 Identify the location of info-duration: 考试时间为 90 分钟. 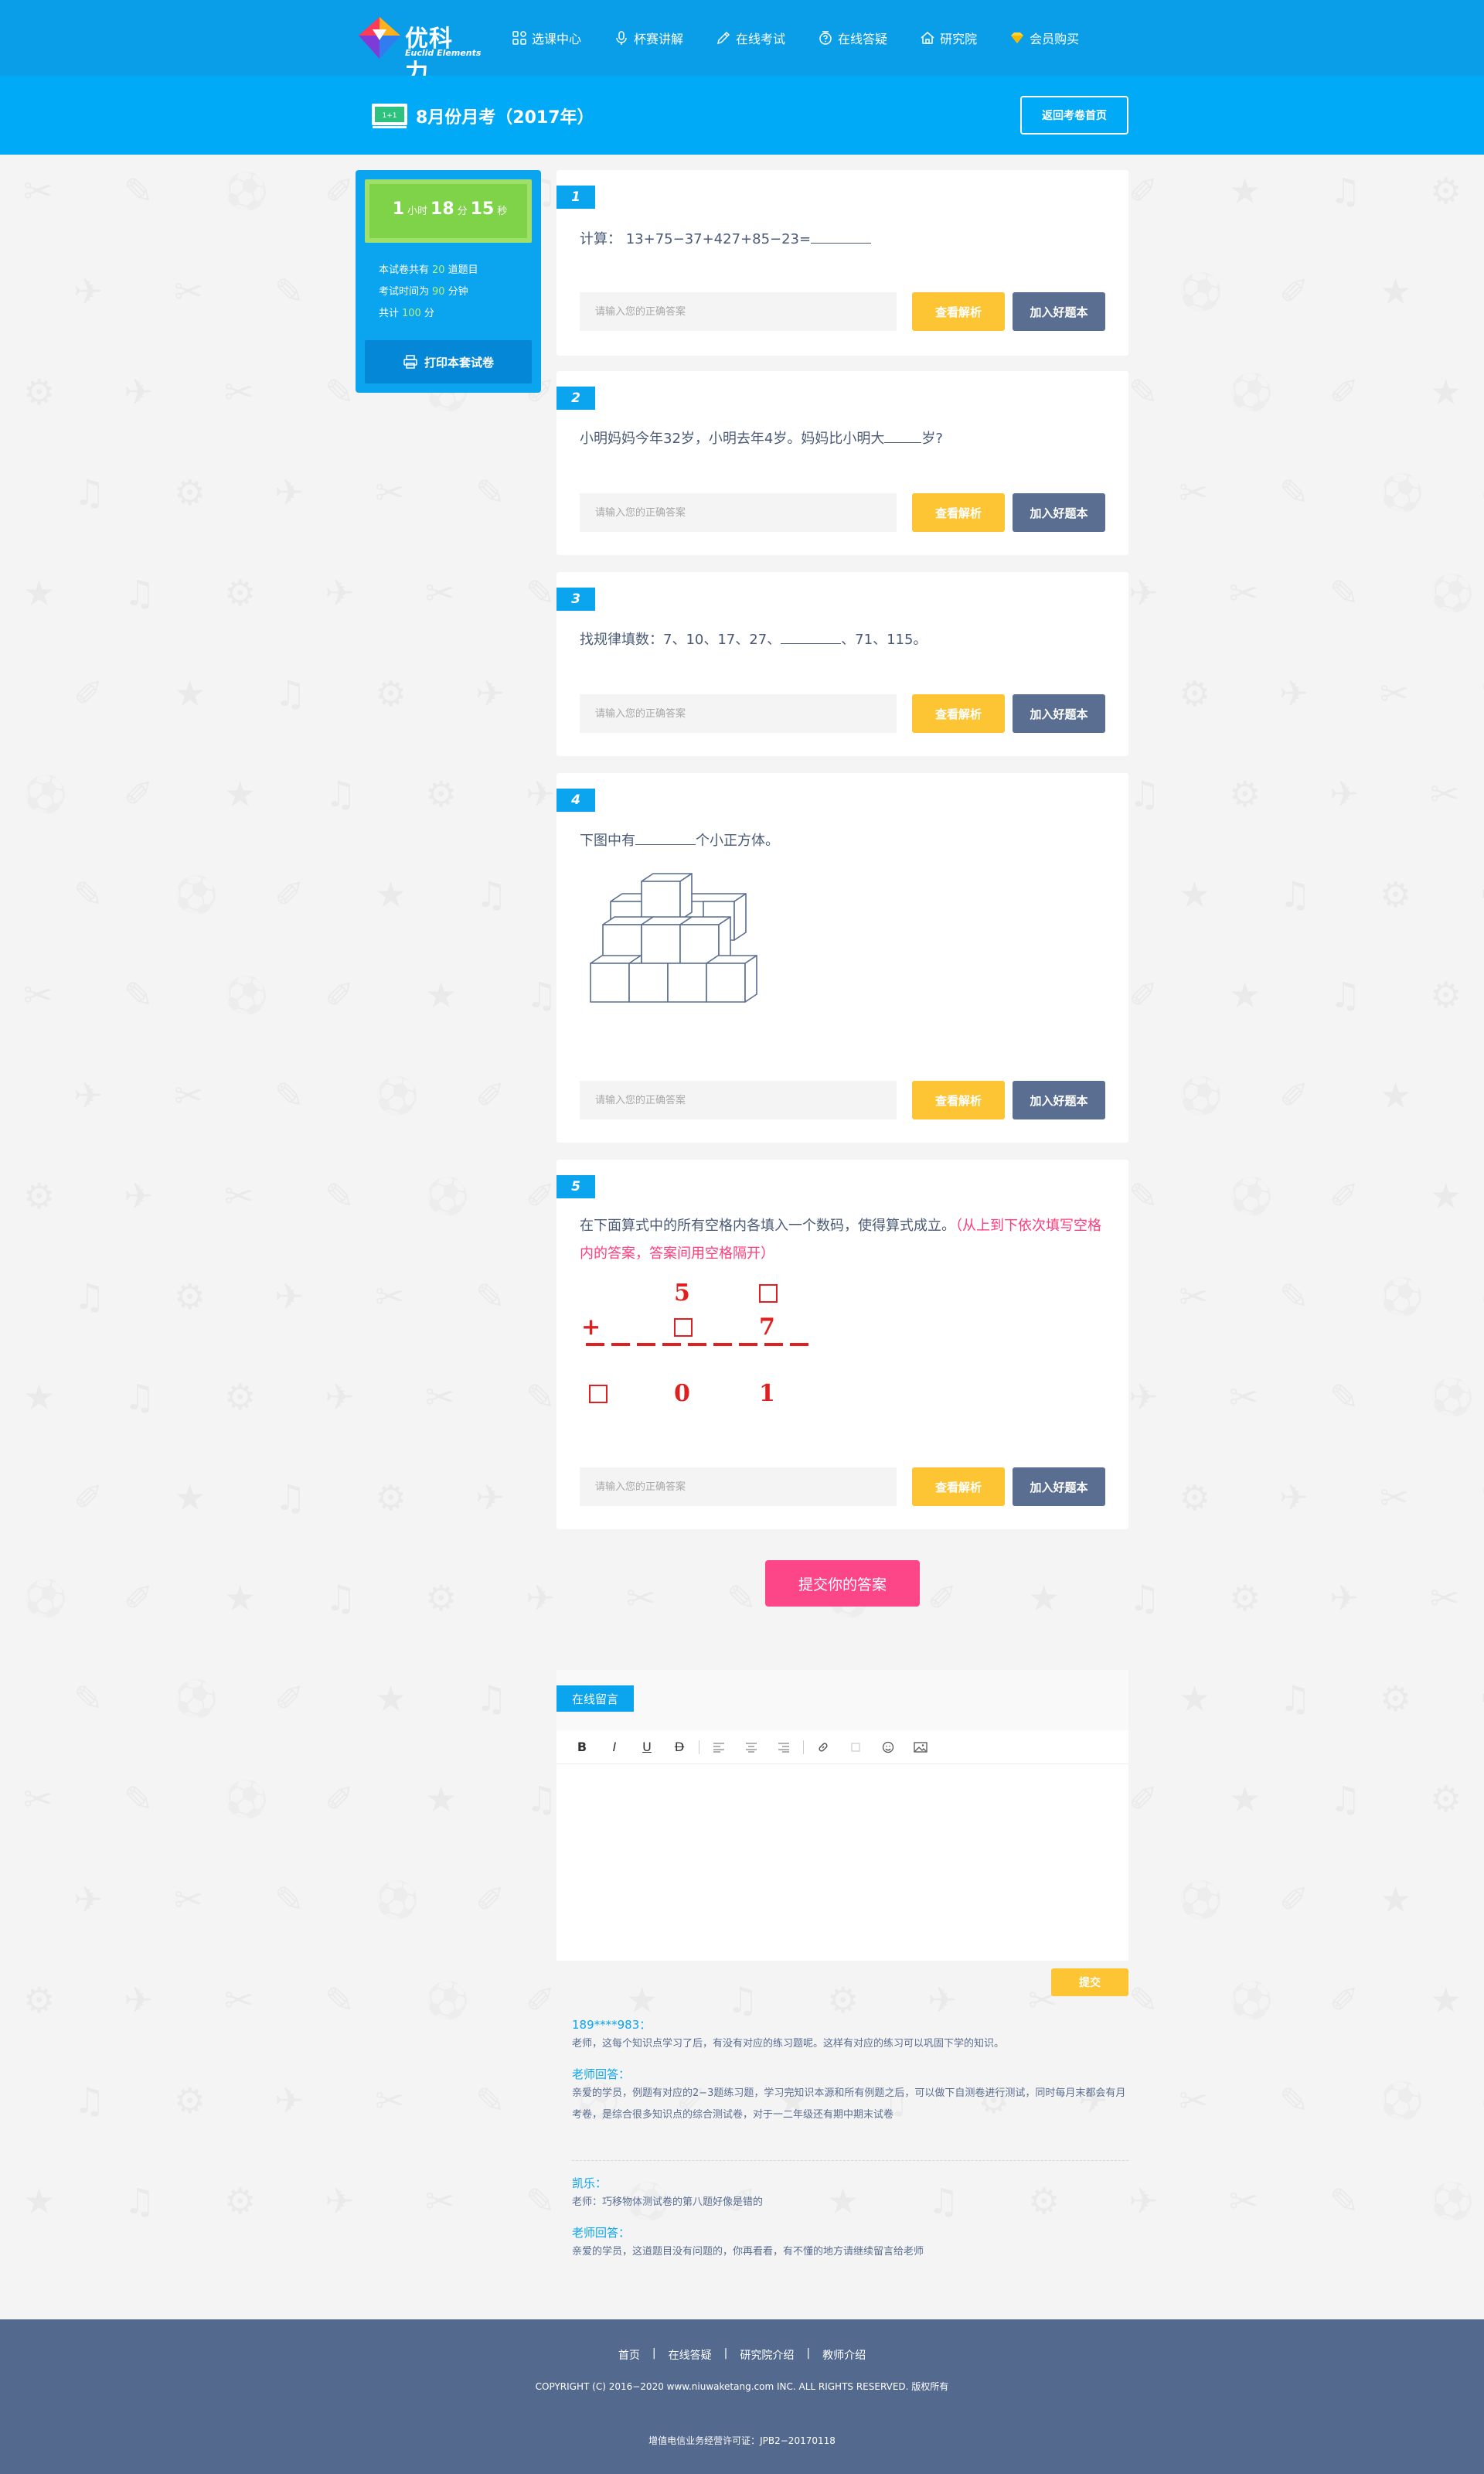
(455, 292).